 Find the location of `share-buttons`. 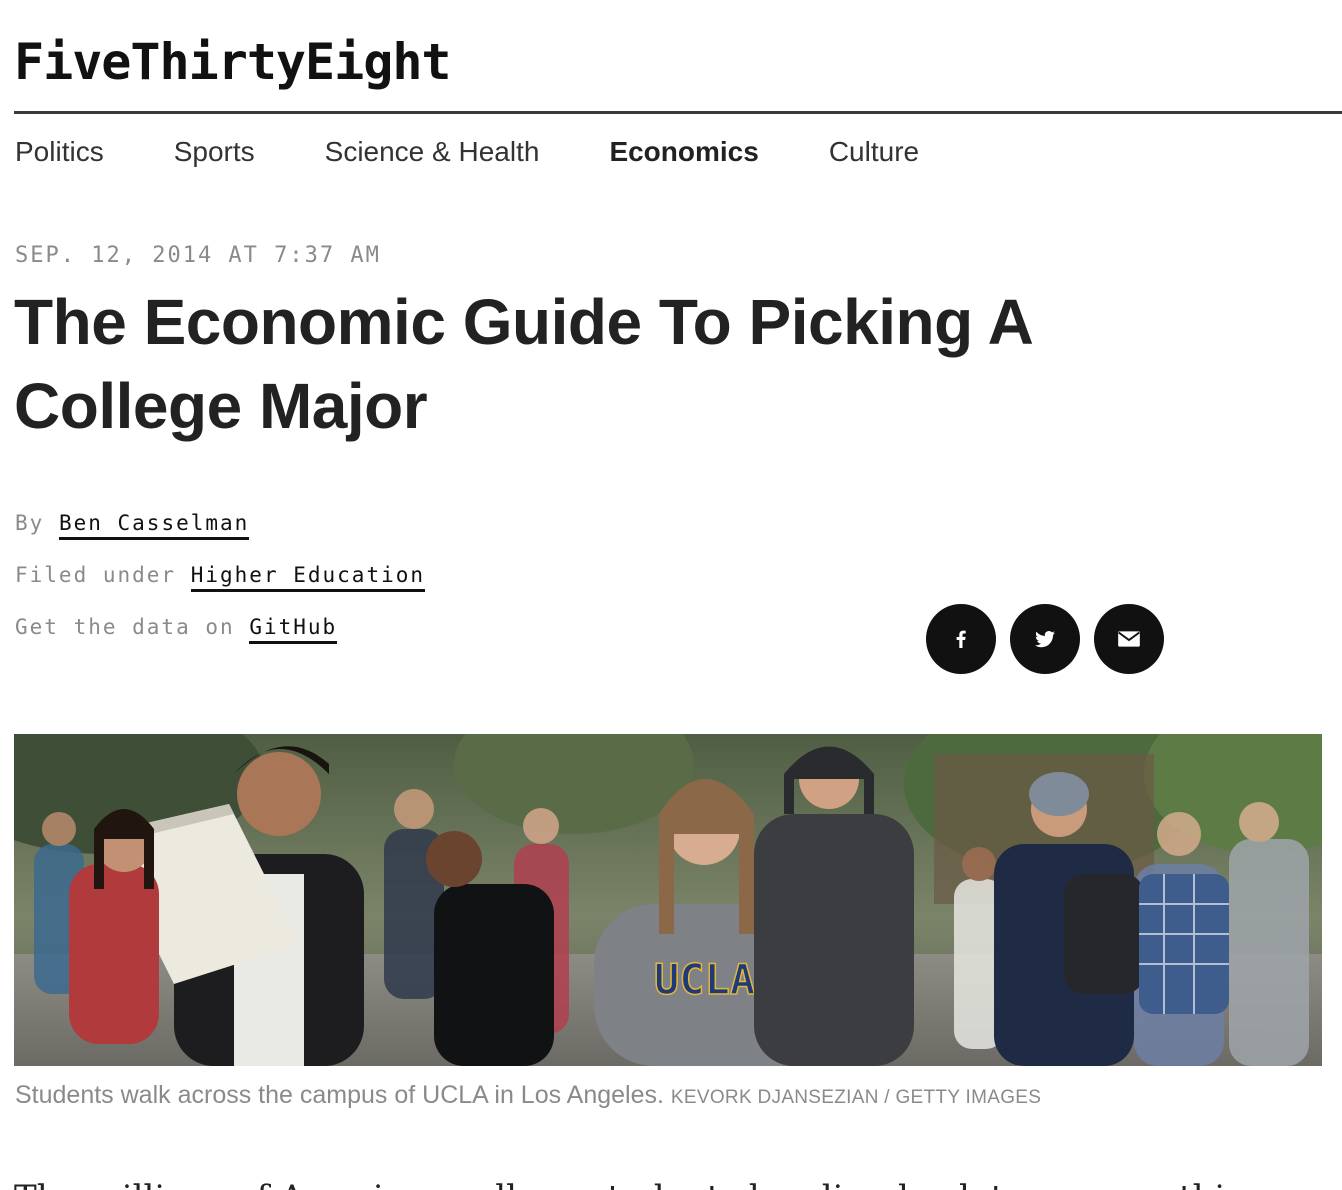

share-buttons is located at coordinates (1052, 639).